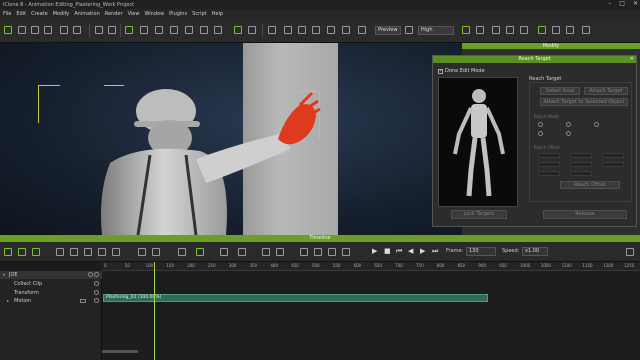  I want to click on rotate-z-field, so click(613, 164).